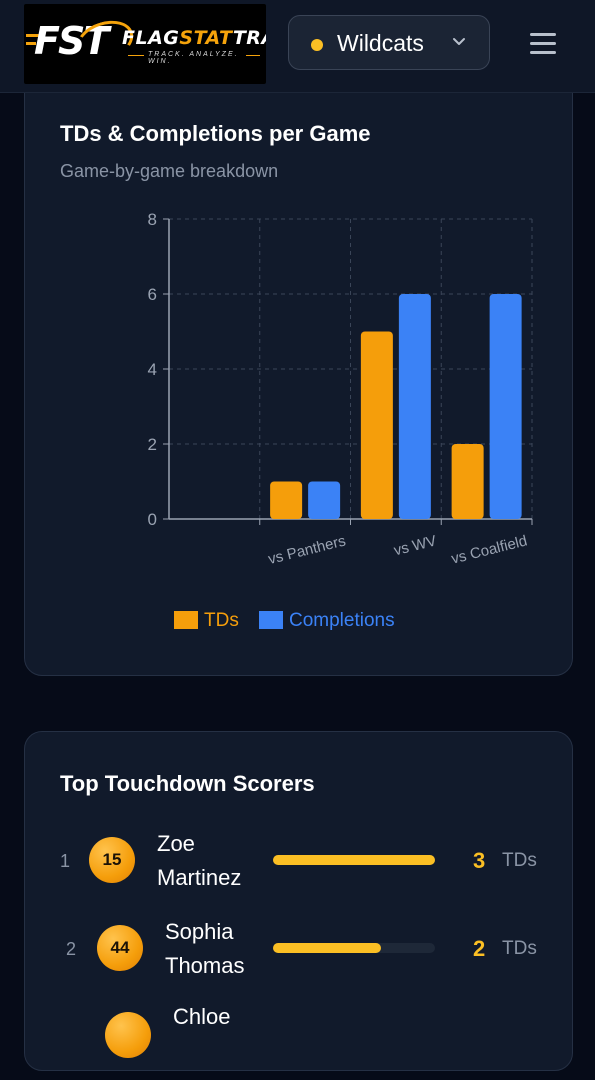 This screenshot has height=1080, width=595. I want to click on logo-word-end: TRAX, so click(249, 38).